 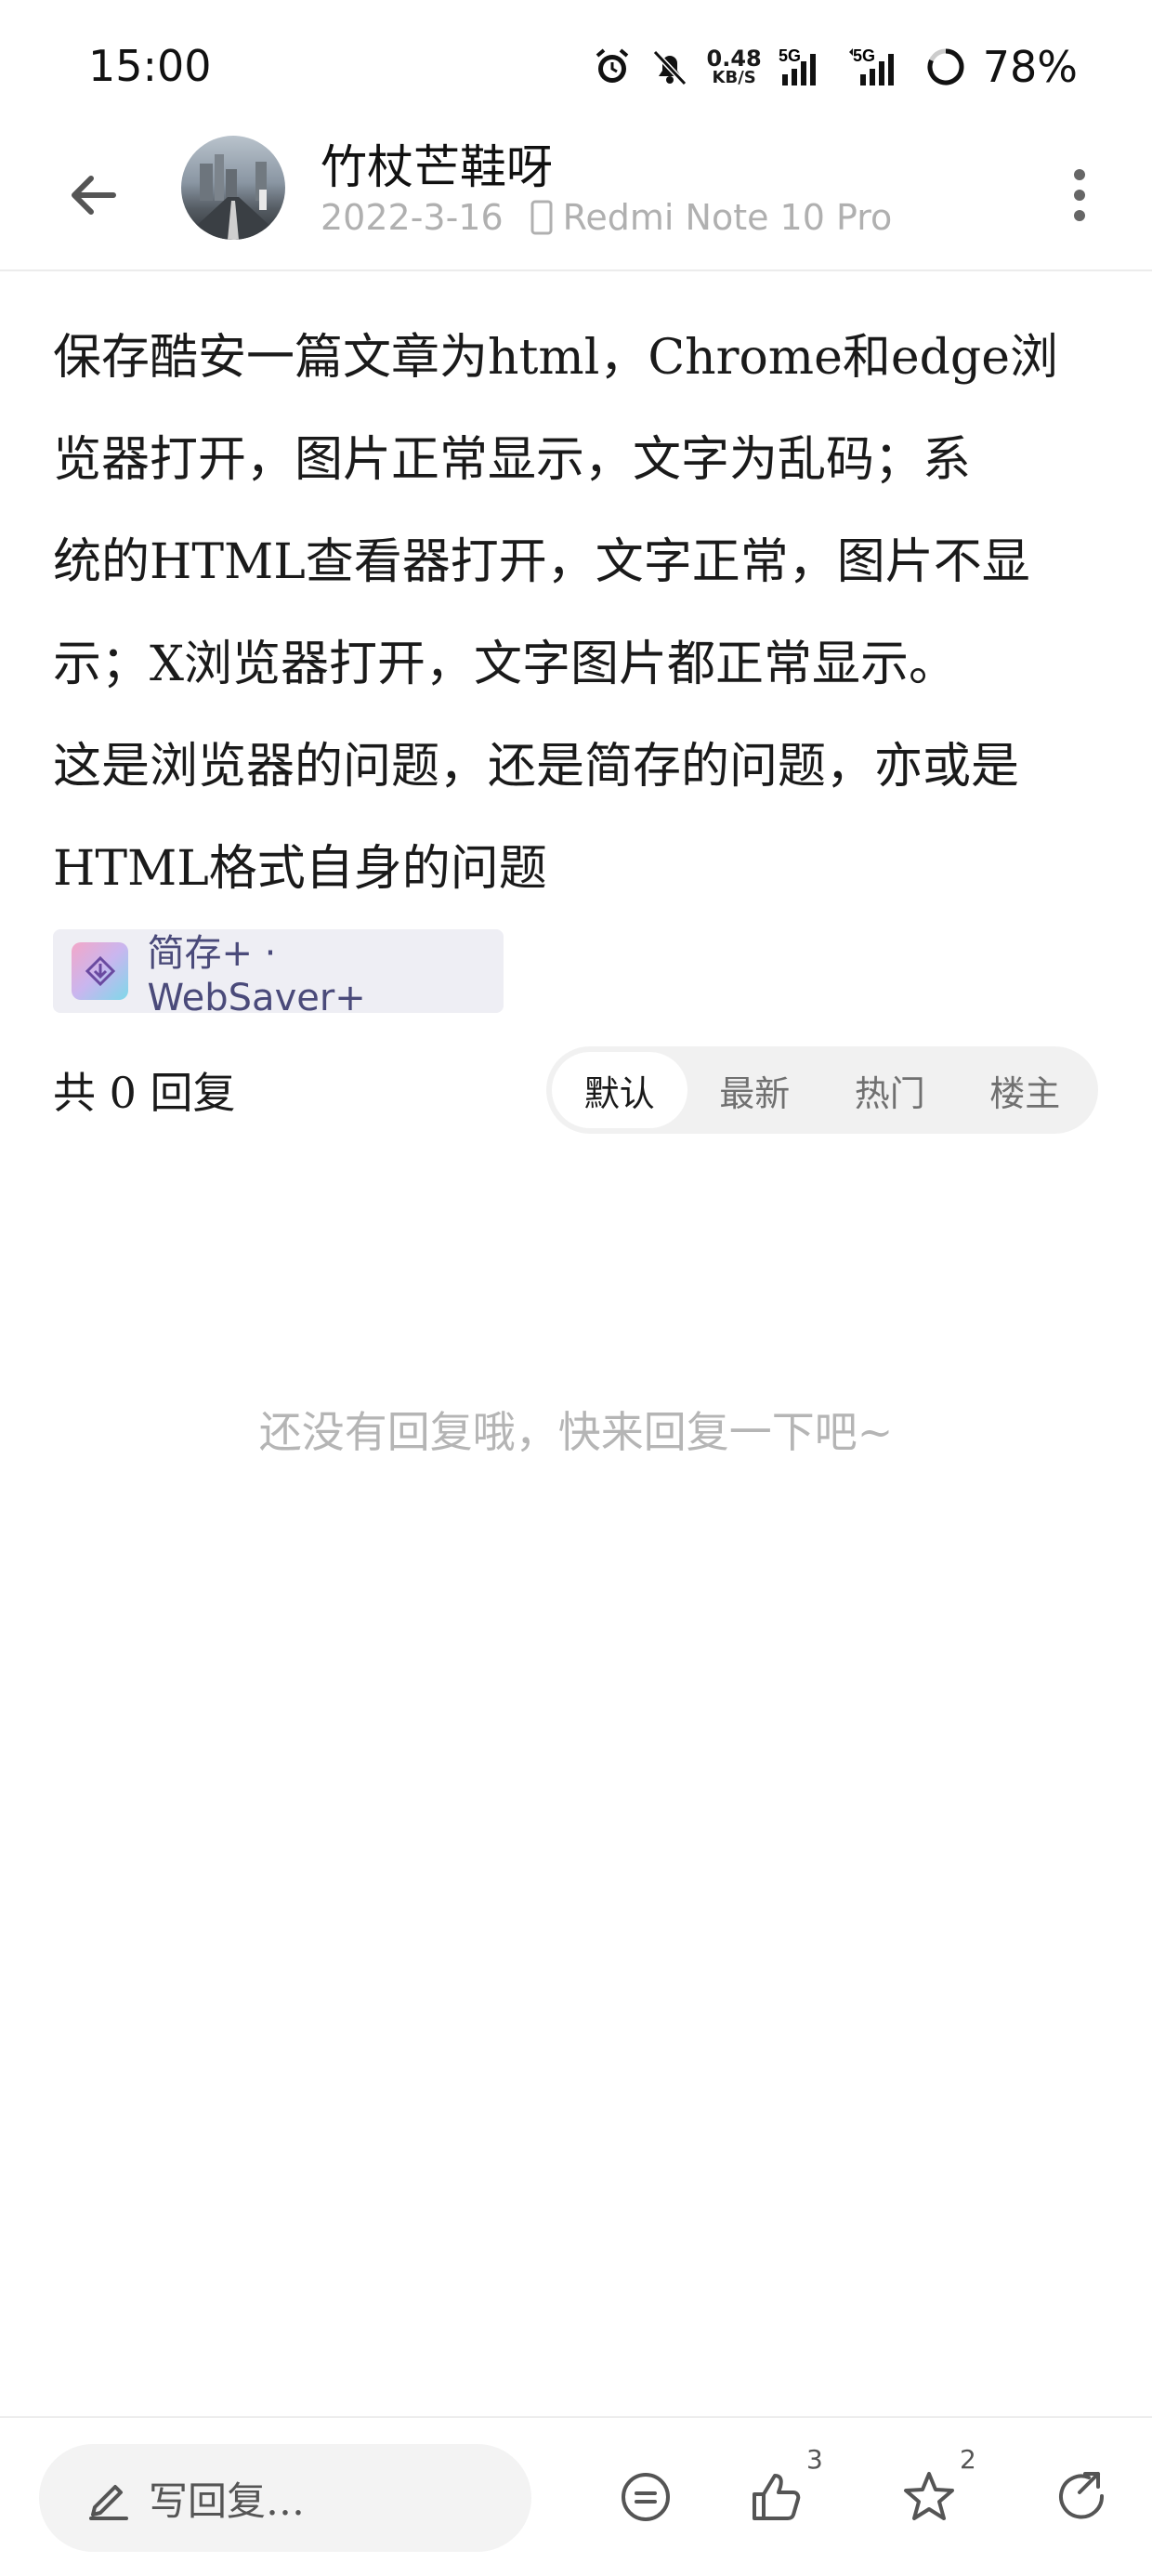 I want to click on websaver-app-icon, so click(x=100, y=971).